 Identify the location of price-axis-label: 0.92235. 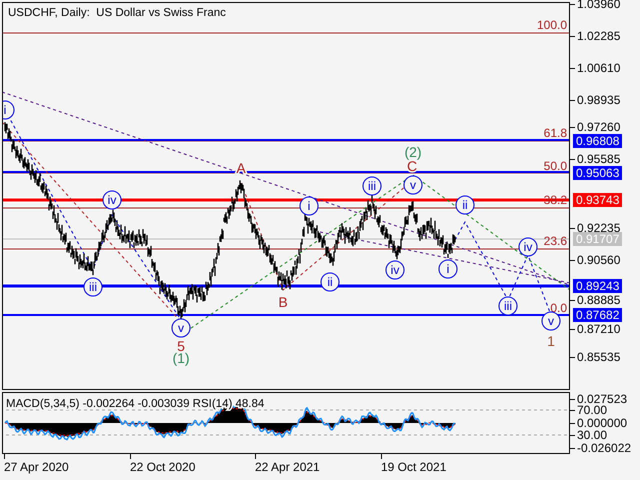
(598, 228).